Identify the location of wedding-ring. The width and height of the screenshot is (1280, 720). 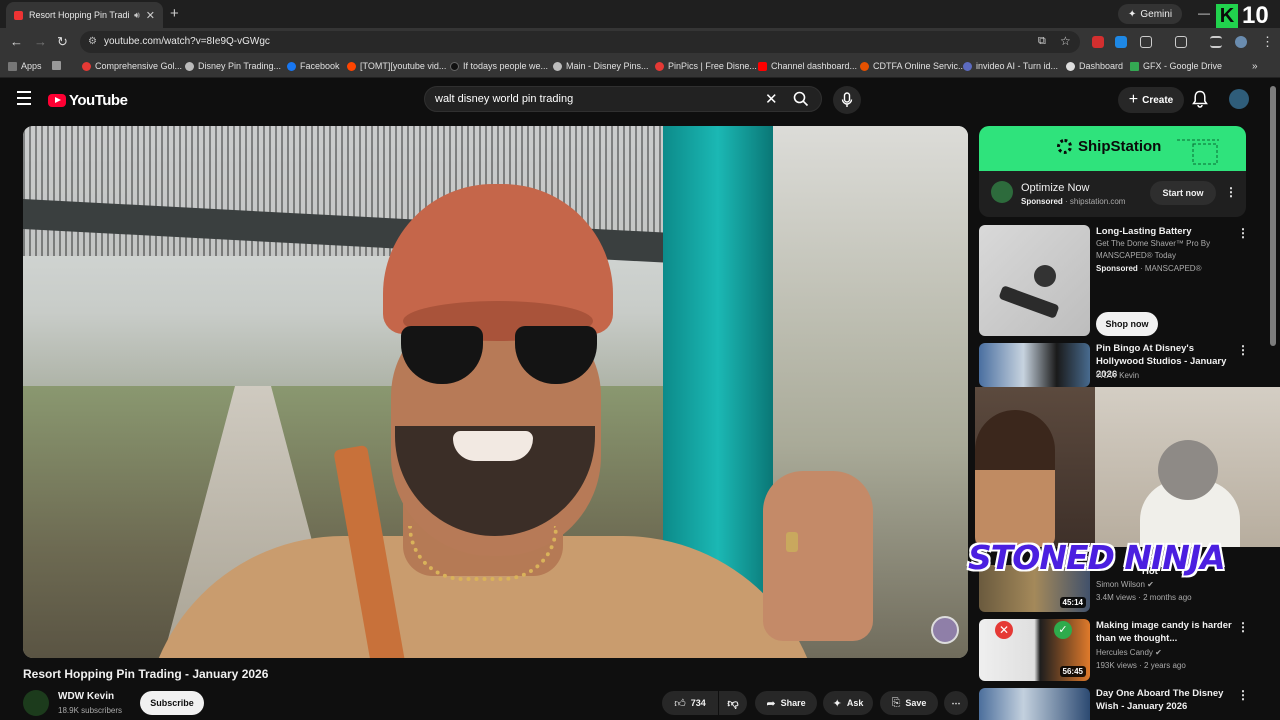
(792, 542).